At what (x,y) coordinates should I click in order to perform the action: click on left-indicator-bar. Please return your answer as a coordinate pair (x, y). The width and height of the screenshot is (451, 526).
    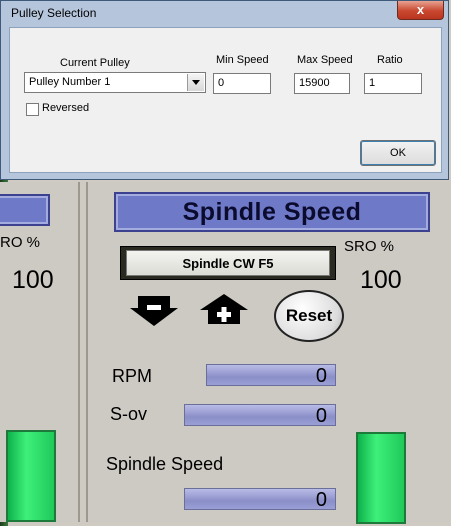
    Looking at the image, I should click on (31, 476).